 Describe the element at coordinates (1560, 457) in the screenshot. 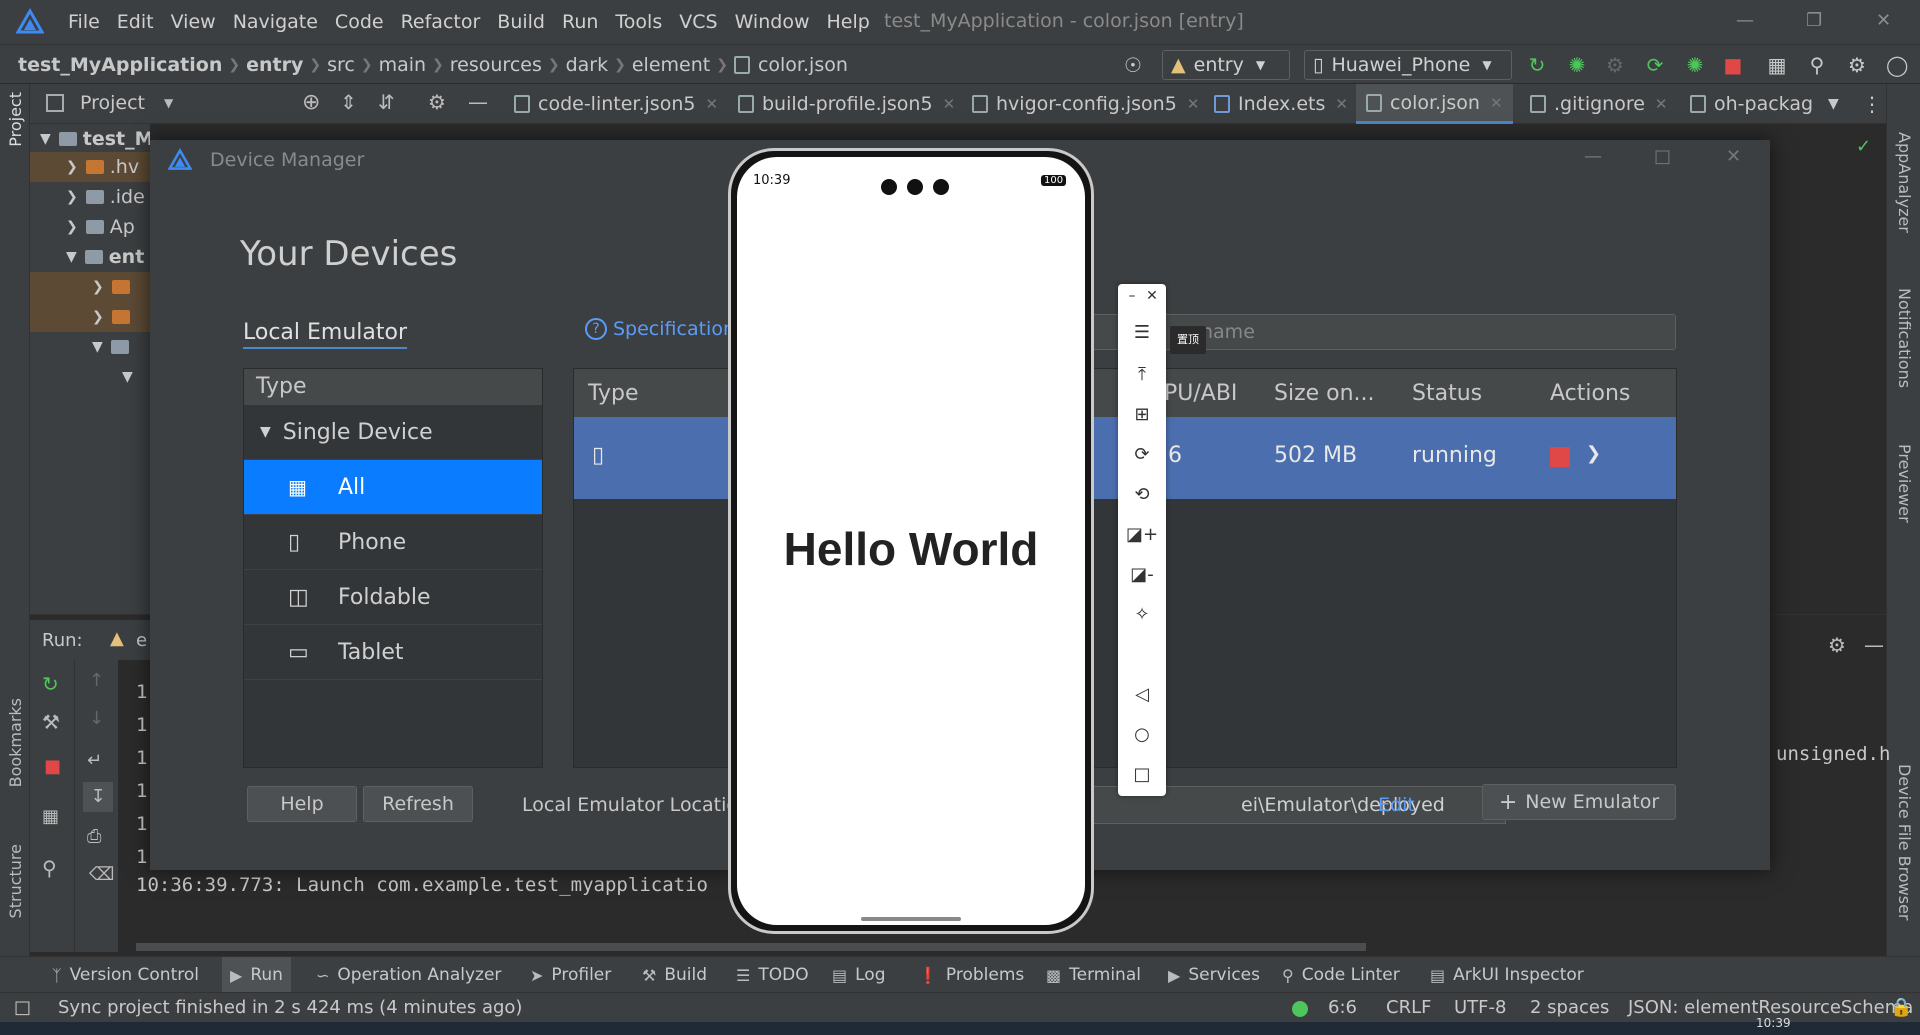

I see `stop-emulator-icon` at that location.